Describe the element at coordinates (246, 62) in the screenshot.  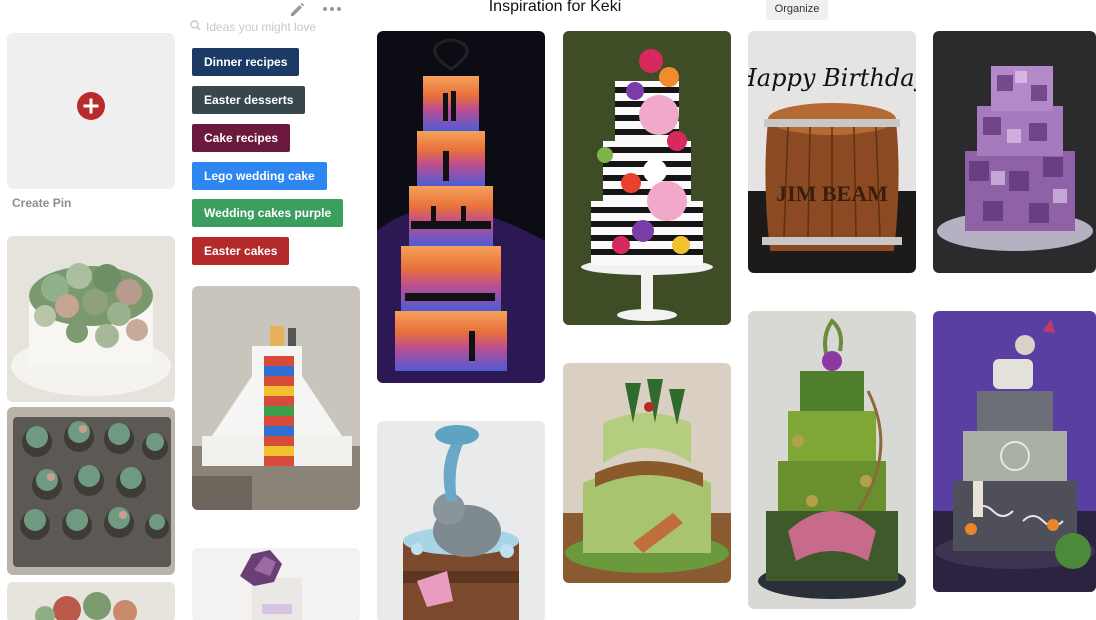
I see `suggestion-chip-dinner-recipes: Dinner recipes` at that location.